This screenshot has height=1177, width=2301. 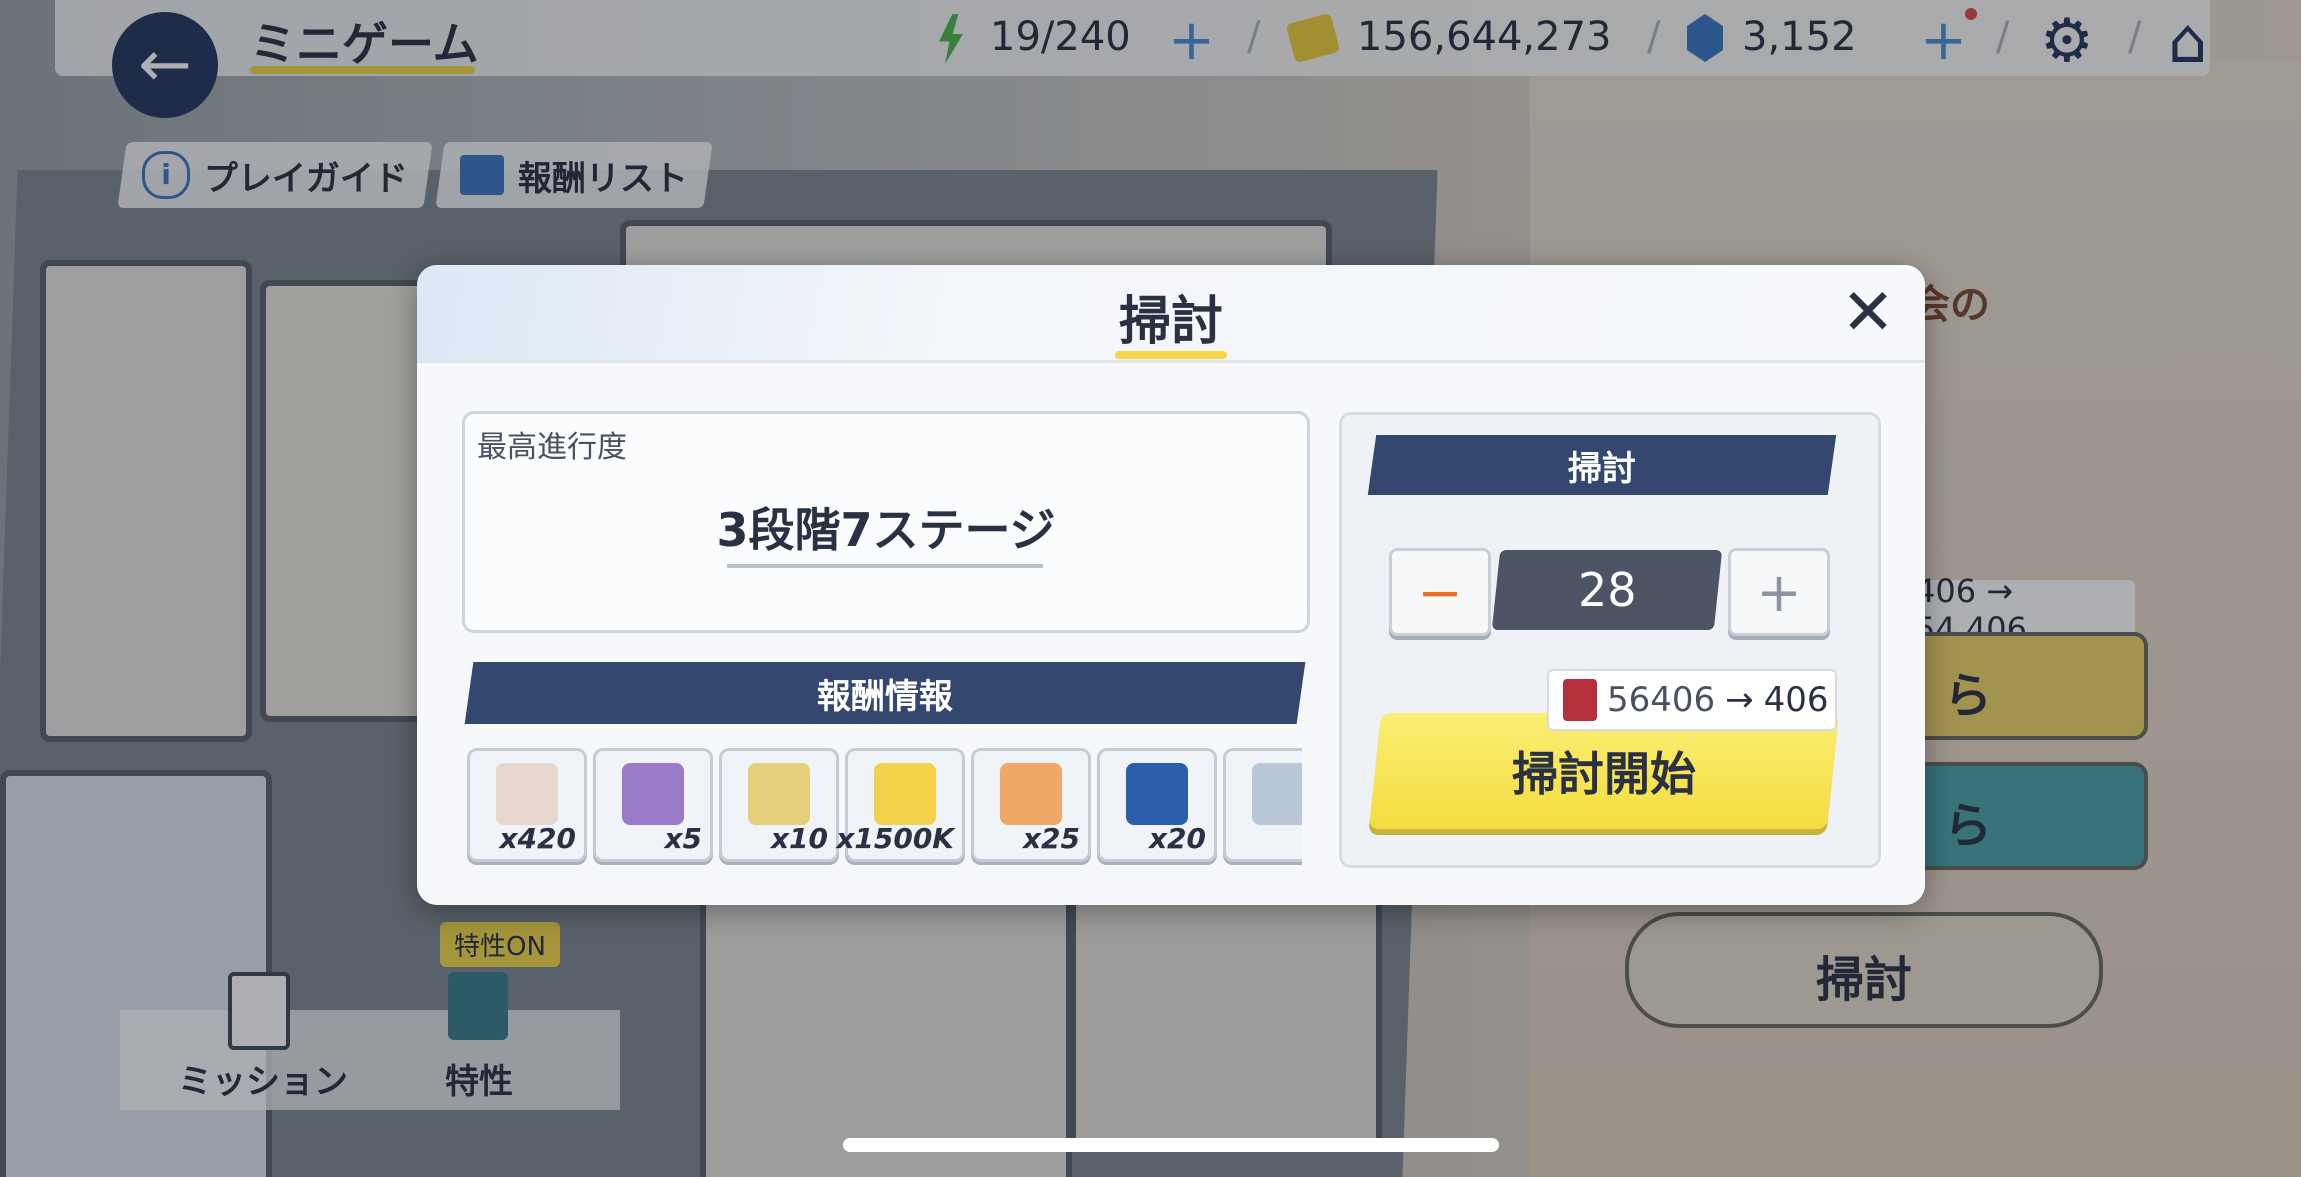 What do you see at coordinates (1739, 700) in the screenshot?
I see `arrow-right-icon: →` at bounding box center [1739, 700].